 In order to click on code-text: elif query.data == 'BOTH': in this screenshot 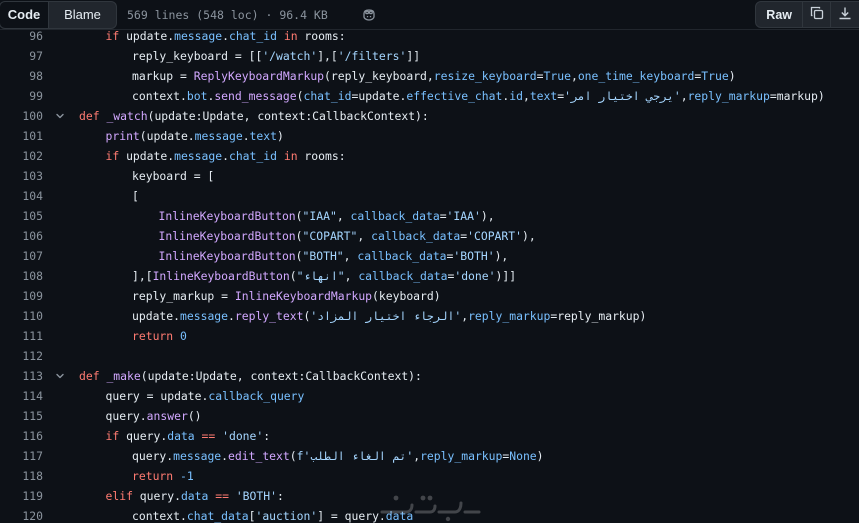, I will do `click(194, 496)`.